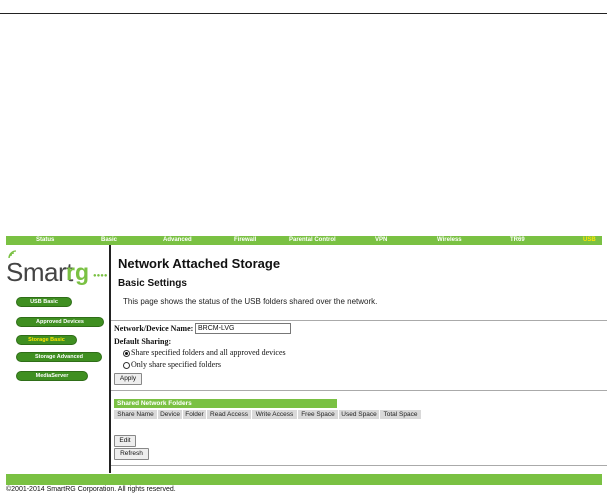 The height and width of the screenshot is (495, 607). Describe the element at coordinates (59, 357) in the screenshot. I see `sidebar-item-storage-advanced: Storage Advanced` at that location.